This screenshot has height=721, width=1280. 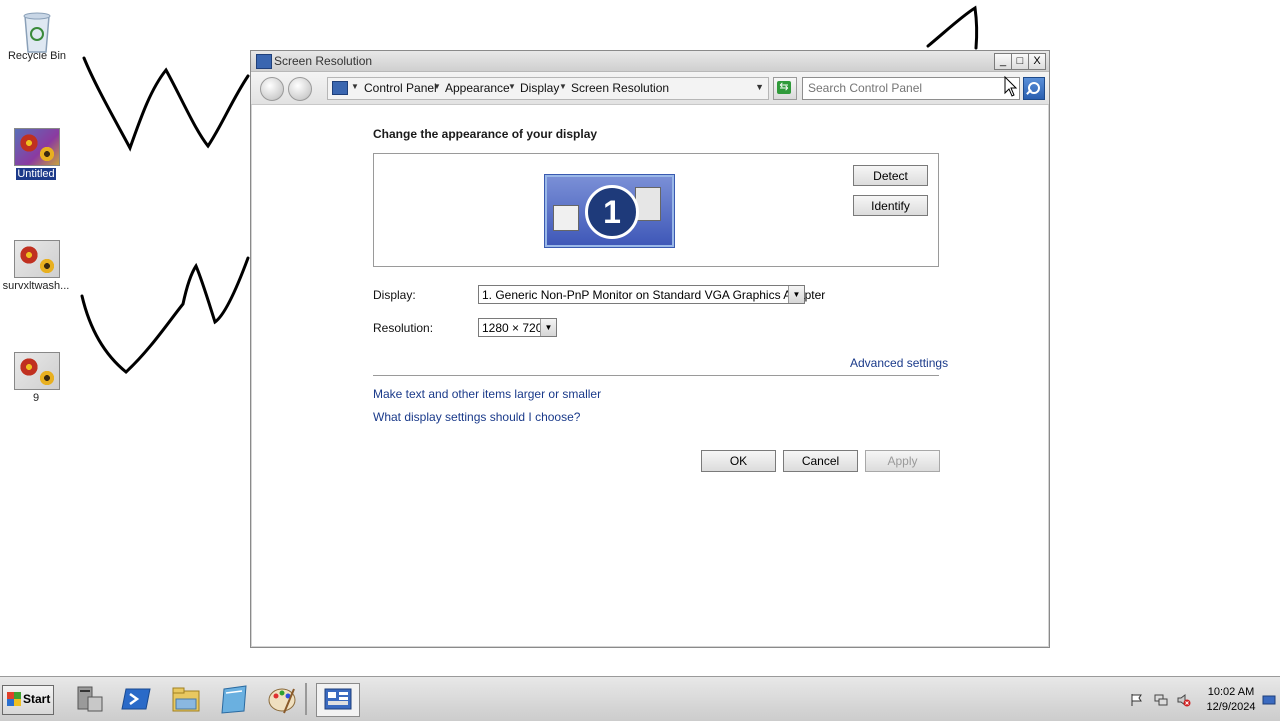 I want to click on server-manager-icon, so click(x=88, y=699).